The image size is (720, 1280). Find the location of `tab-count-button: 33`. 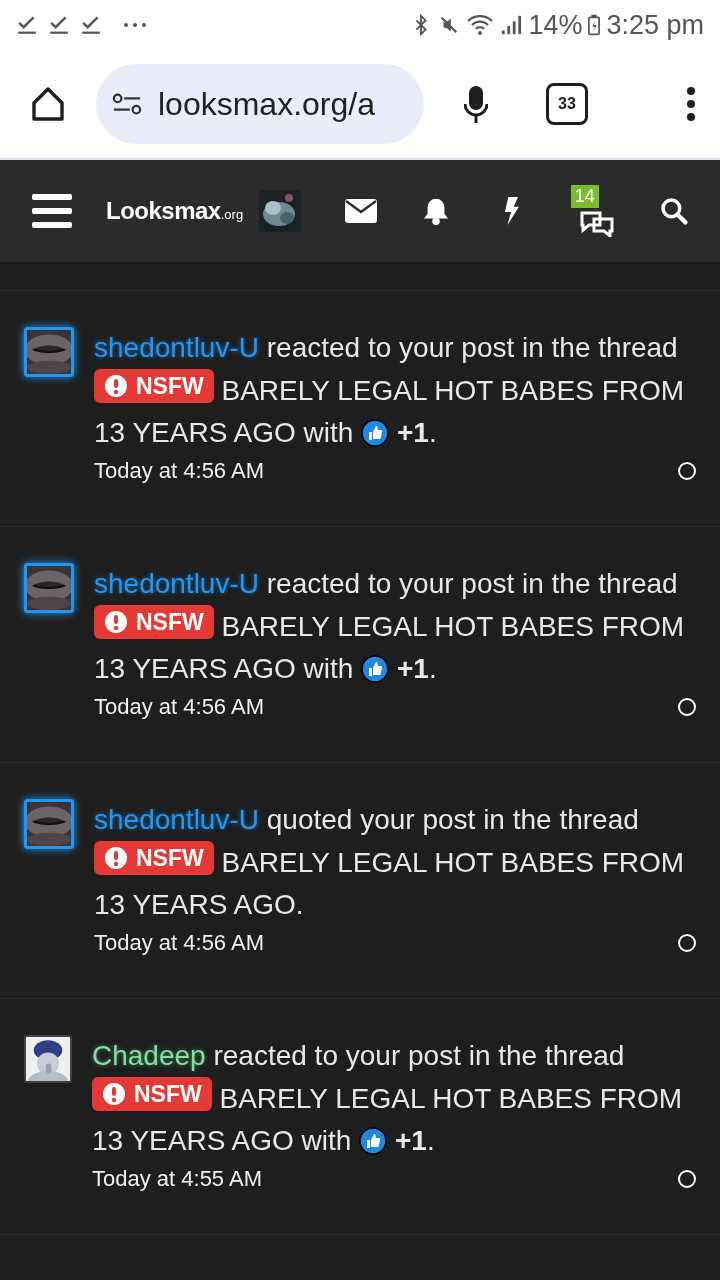

tab-count-button: 33 is located at coordinates (567, 104).